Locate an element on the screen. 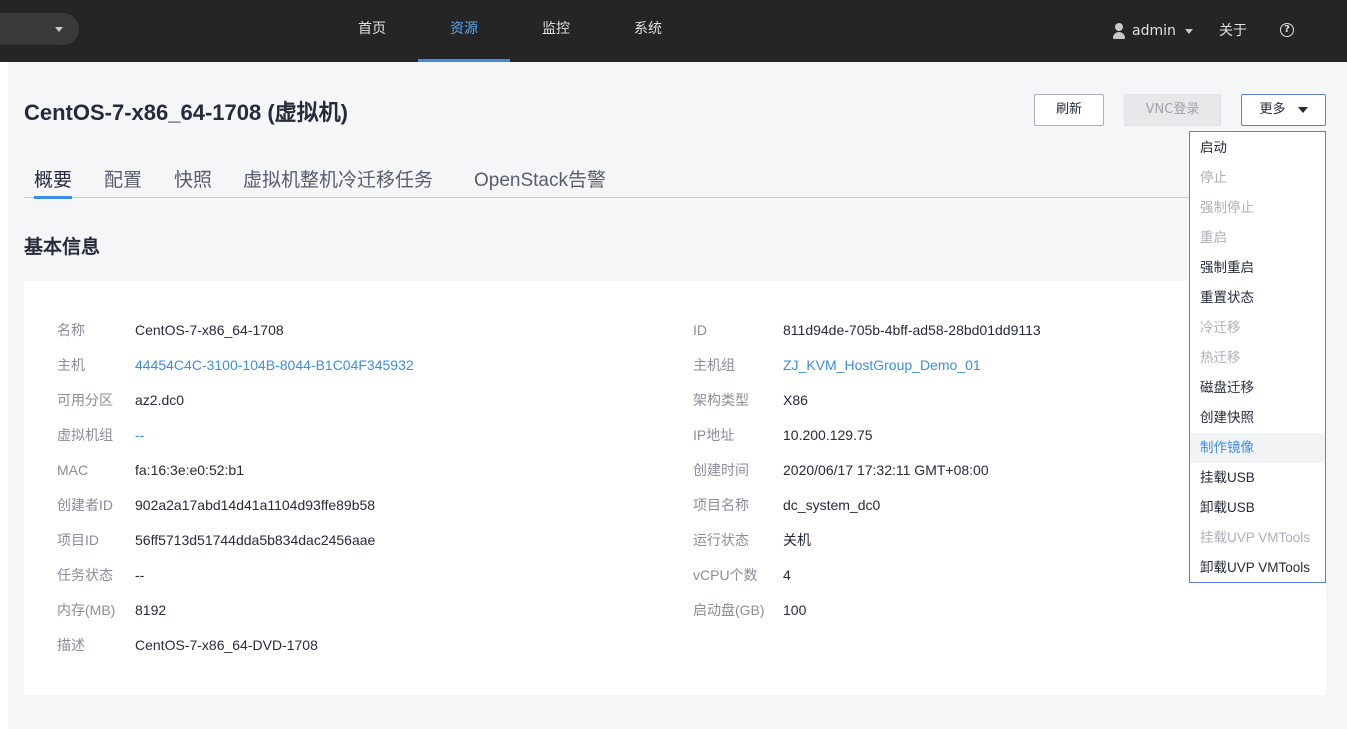 This screenshot has height=729, width=1347. info-label: IP地址 is located at coordinates (714, 435).